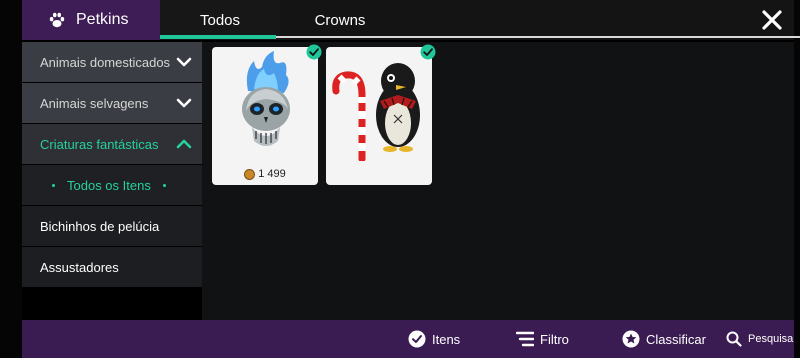 Image resolution: width=800 pixels, height=358 pixels. I want to click on sidebar-item-label: Animais domesticados, so click(105, 62).